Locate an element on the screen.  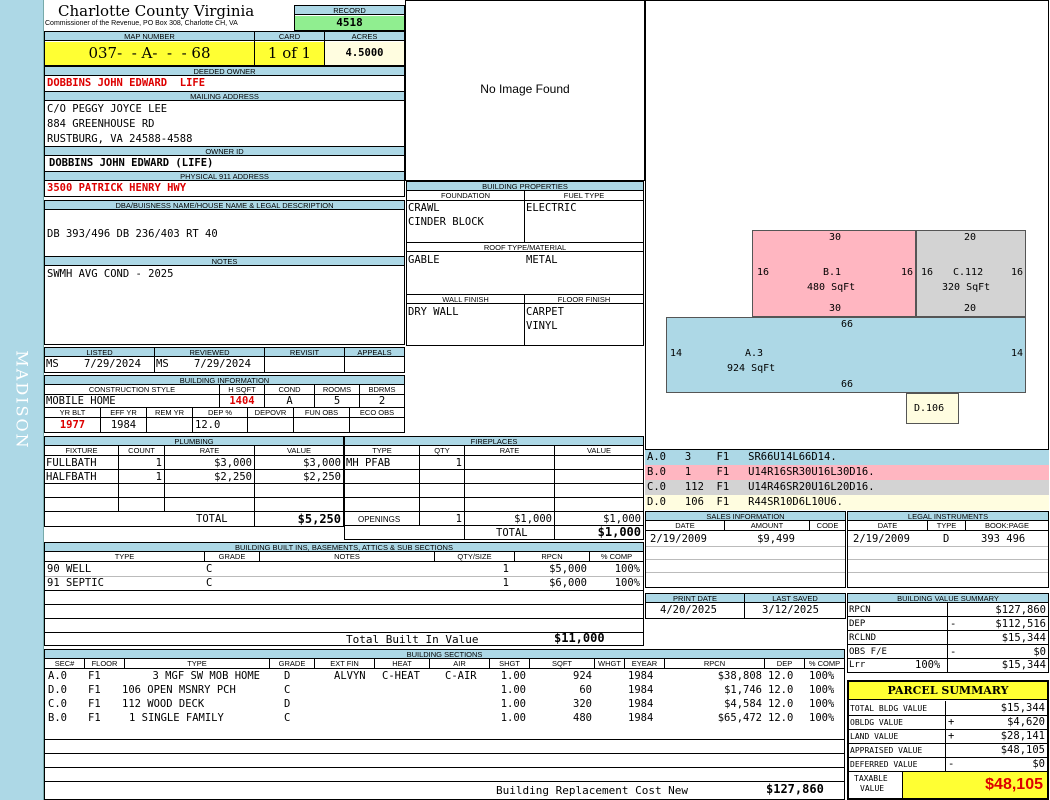
sec-row-1-shgt: 1.00 is located at coordinates (513, 676).